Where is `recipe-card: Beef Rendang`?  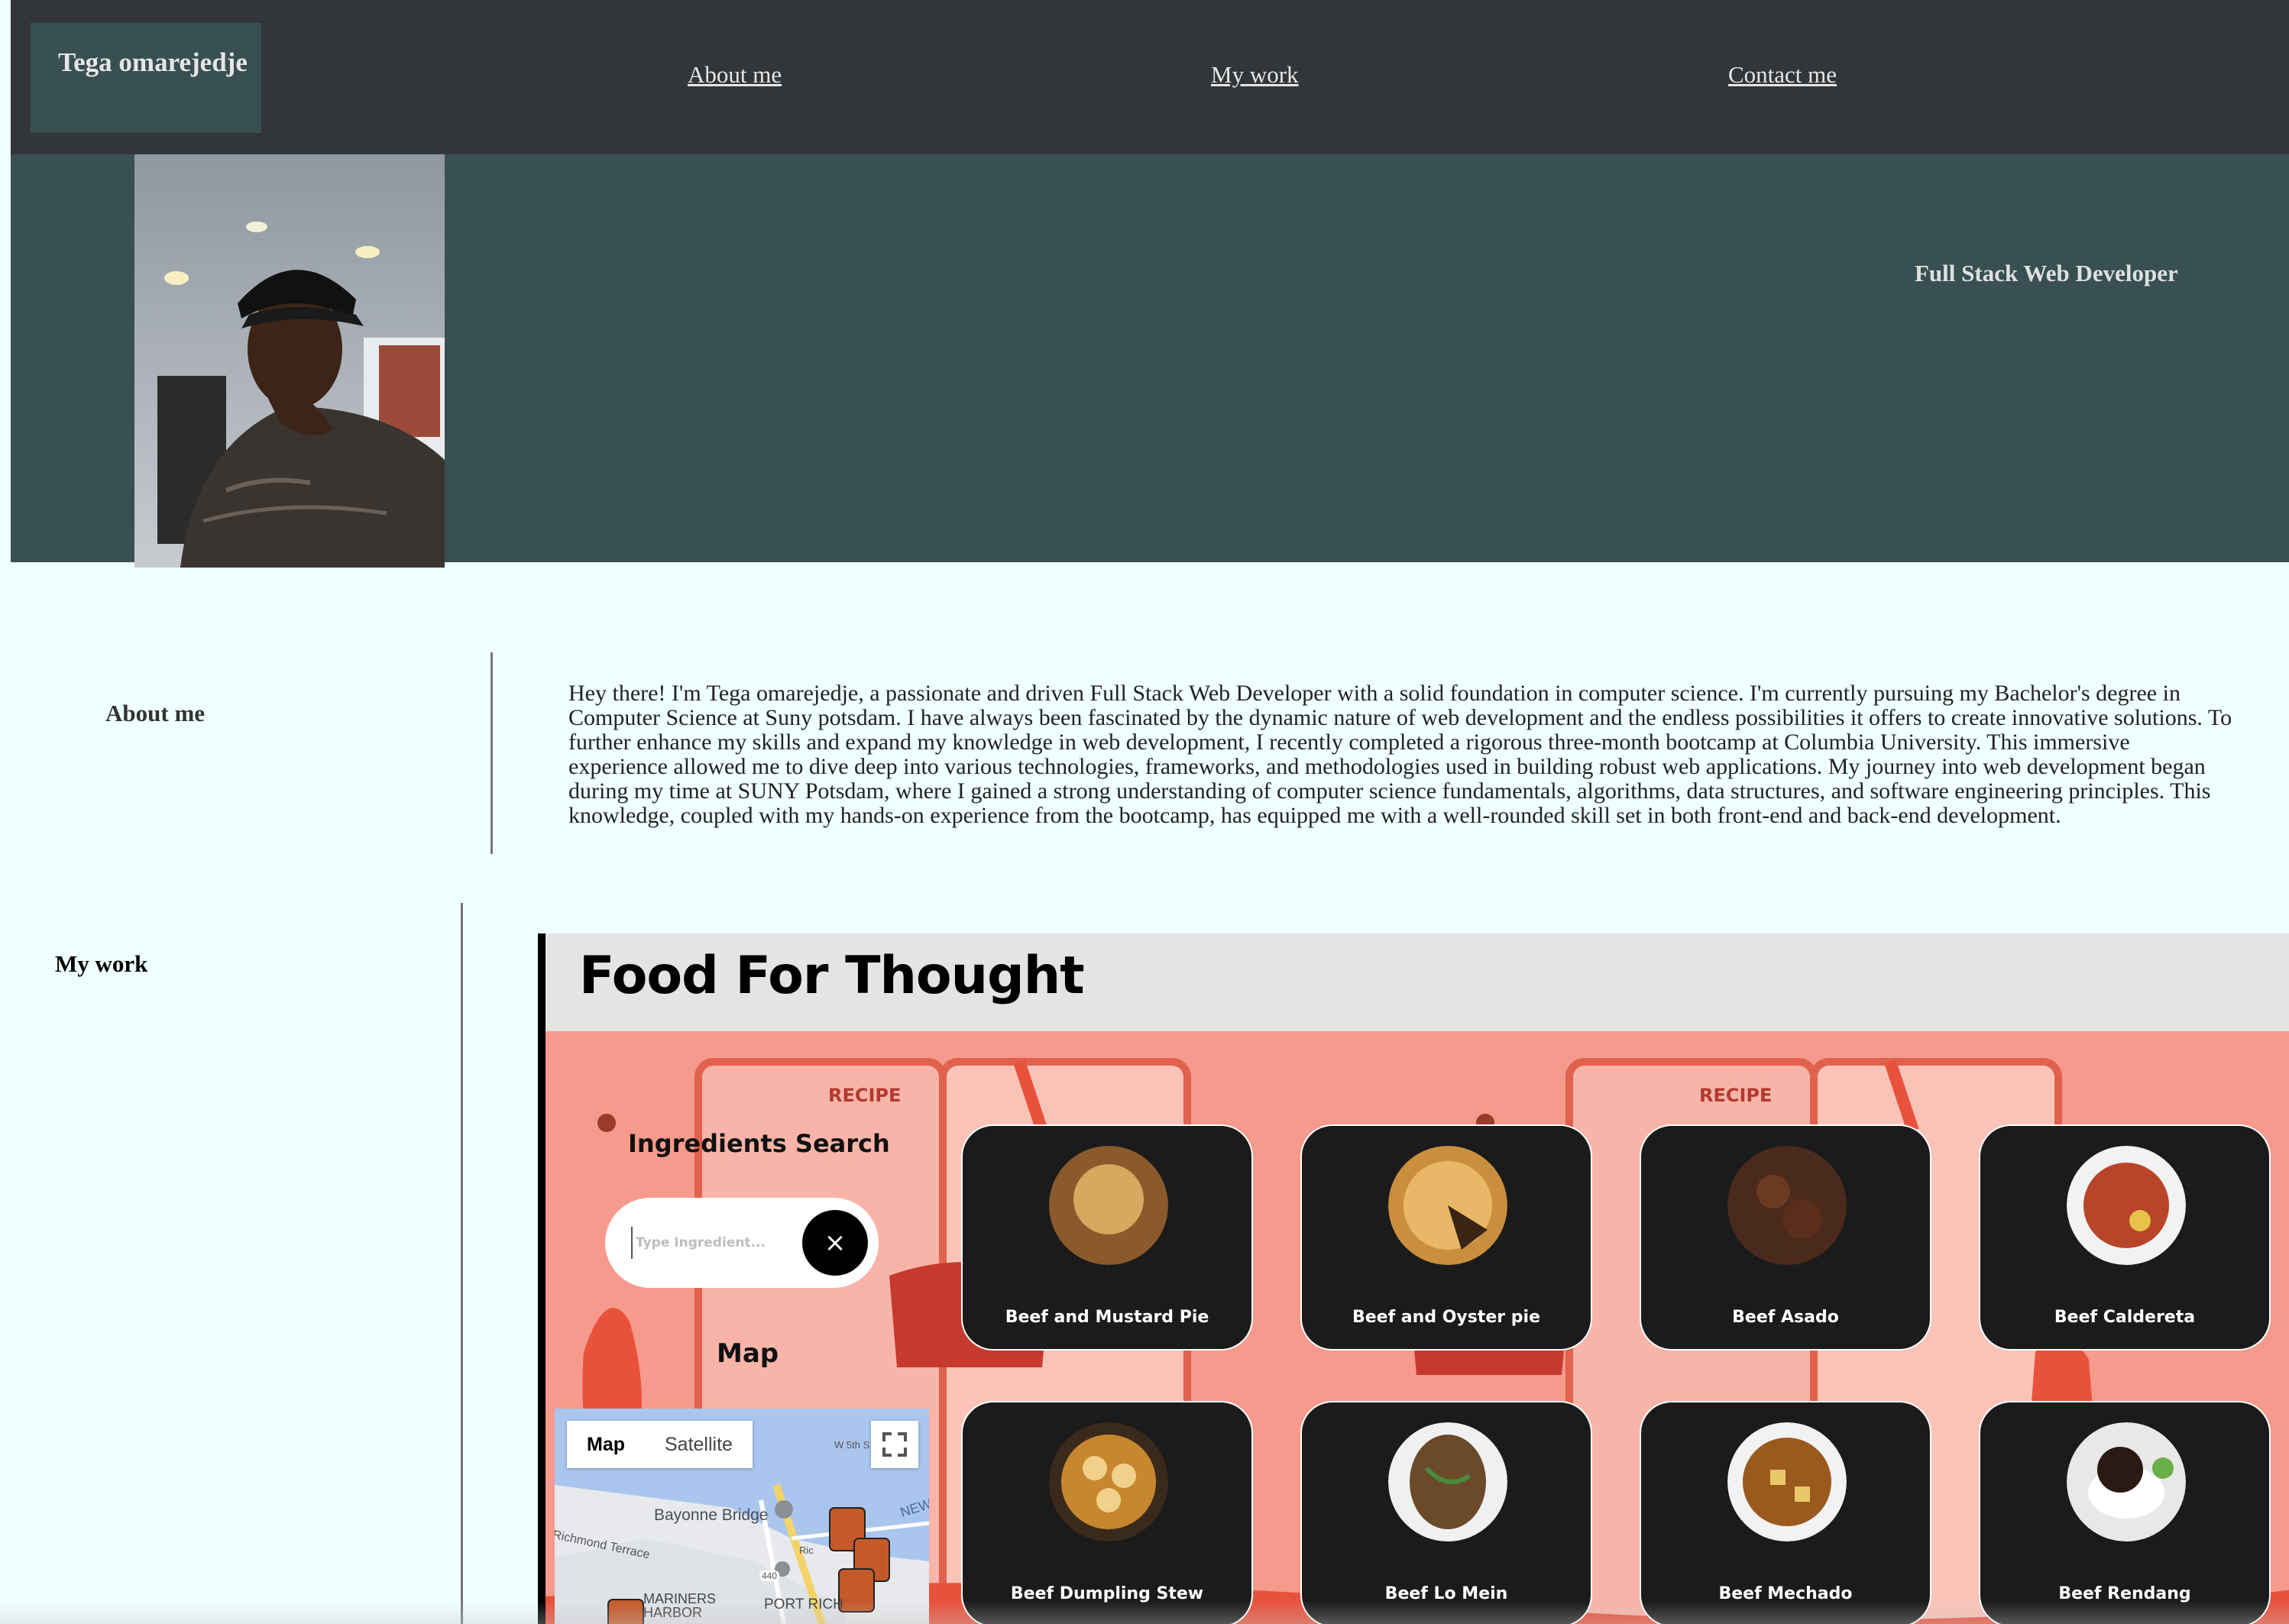
recipe-card: Beef Rendang is located at coordinates (2125, 1512).